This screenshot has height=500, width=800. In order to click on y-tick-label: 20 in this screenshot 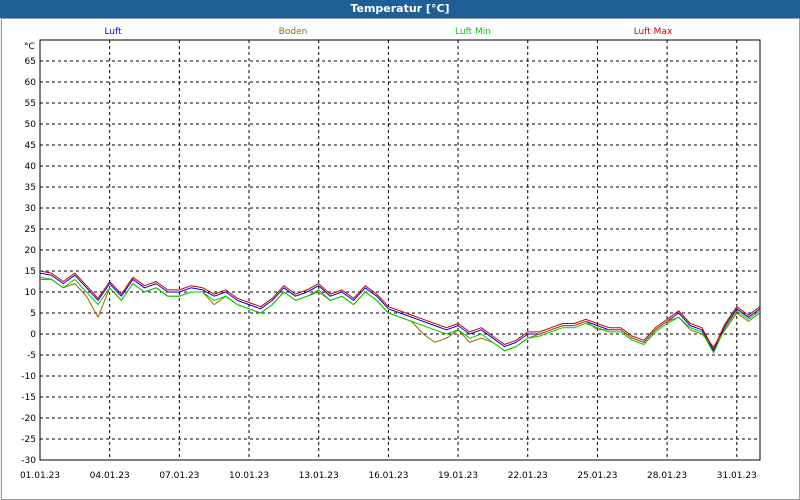, I will do `click(31, 251)`.